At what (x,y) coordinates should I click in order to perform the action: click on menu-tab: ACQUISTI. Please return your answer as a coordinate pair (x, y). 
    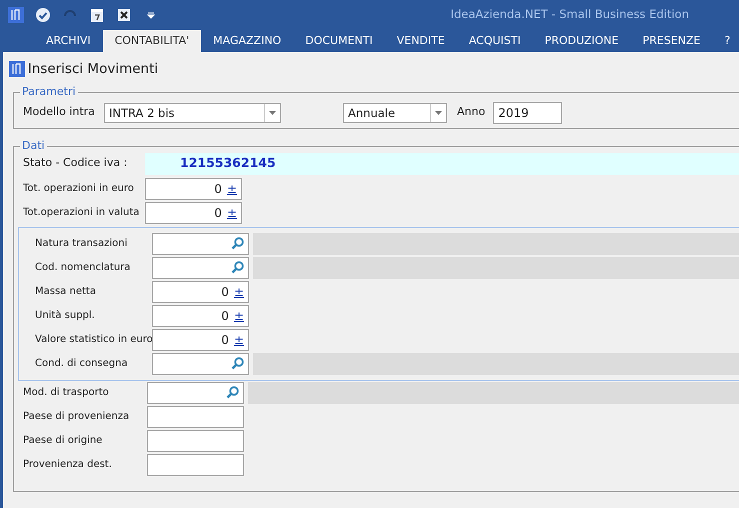
    Looking at the image, I should click on (494, 41).